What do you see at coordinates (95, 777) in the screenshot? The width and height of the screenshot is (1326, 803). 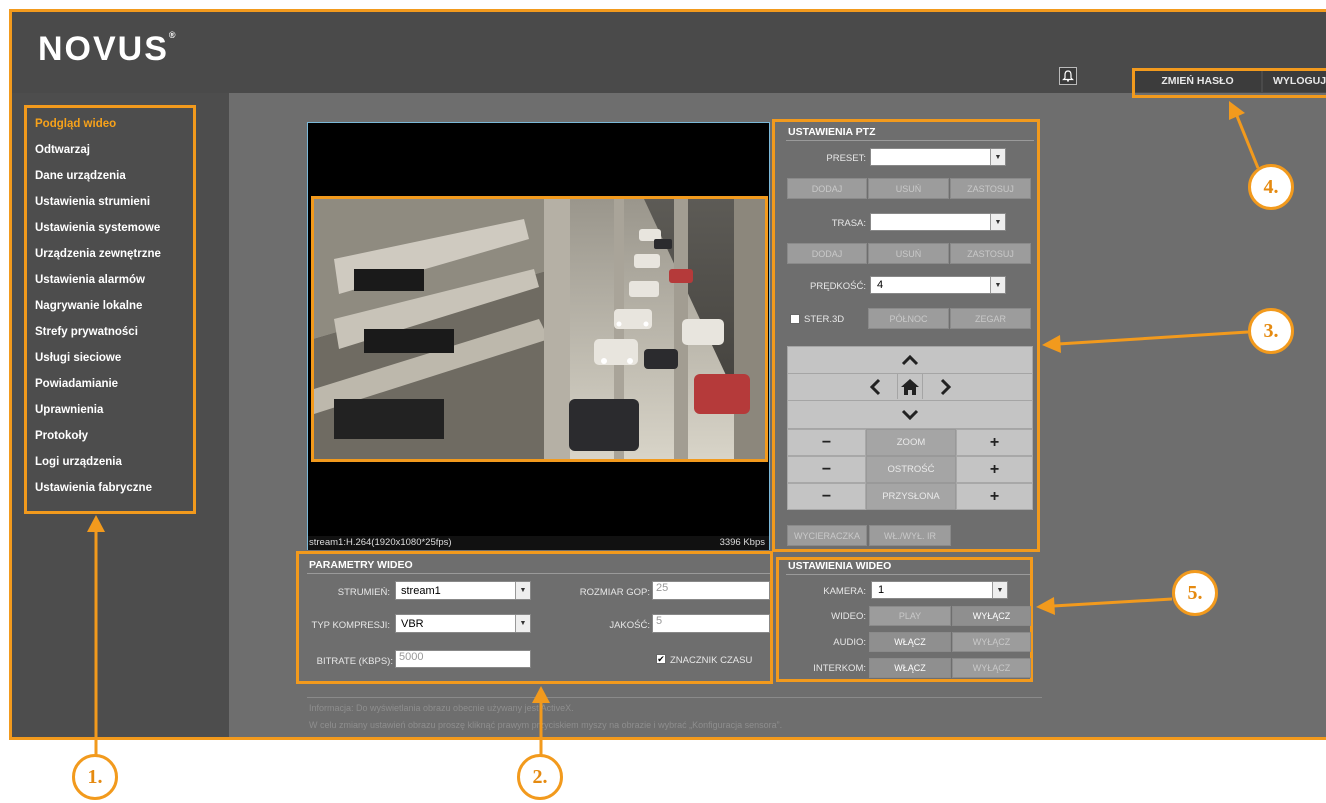 I see `callout-1: 1.` at bounding box center [95, 777].